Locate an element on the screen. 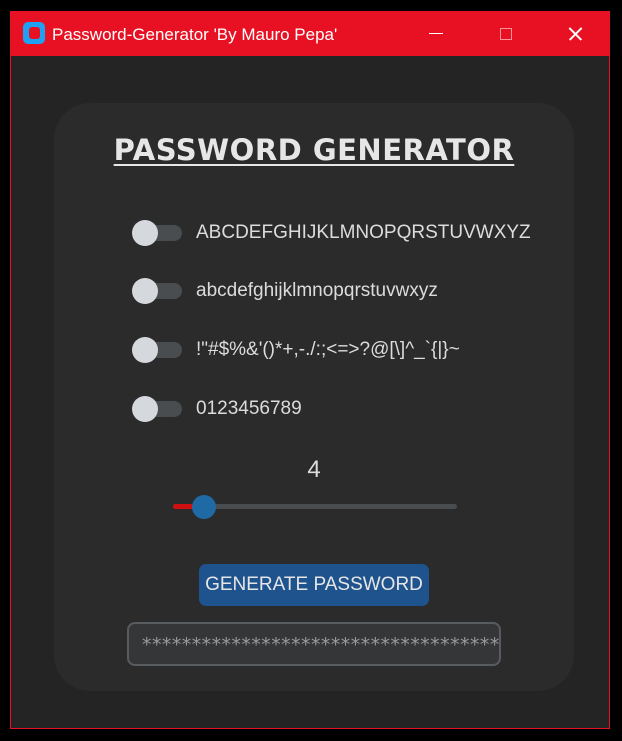  uppercase-label: ABCDEFGHIJKLMNOPQRSTUVWXYZ is located at coordinates (363, 232).